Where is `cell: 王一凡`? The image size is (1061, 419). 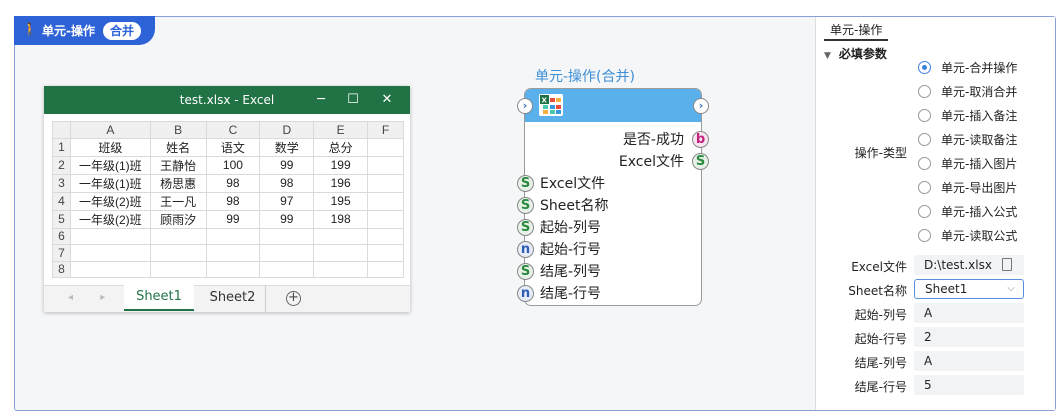
cell: 王一凡 is located at coordinates (178, 201).